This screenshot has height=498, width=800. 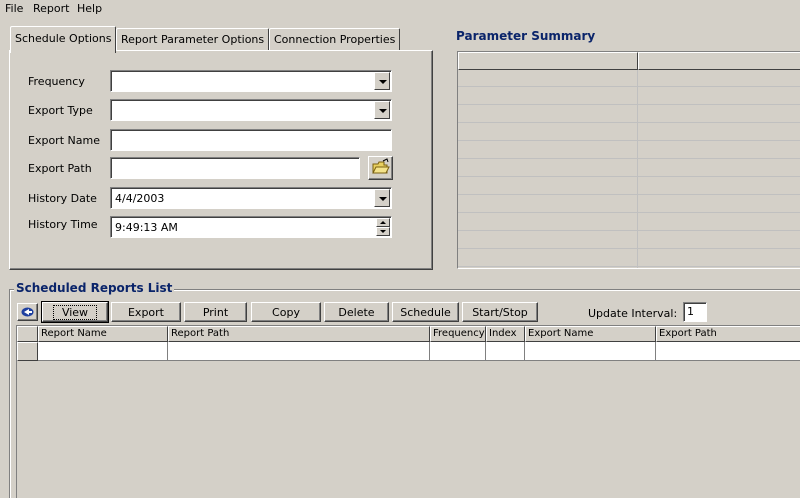 I want to click on history-date-picker: 4/4/2003, so click(x=251, y=198).